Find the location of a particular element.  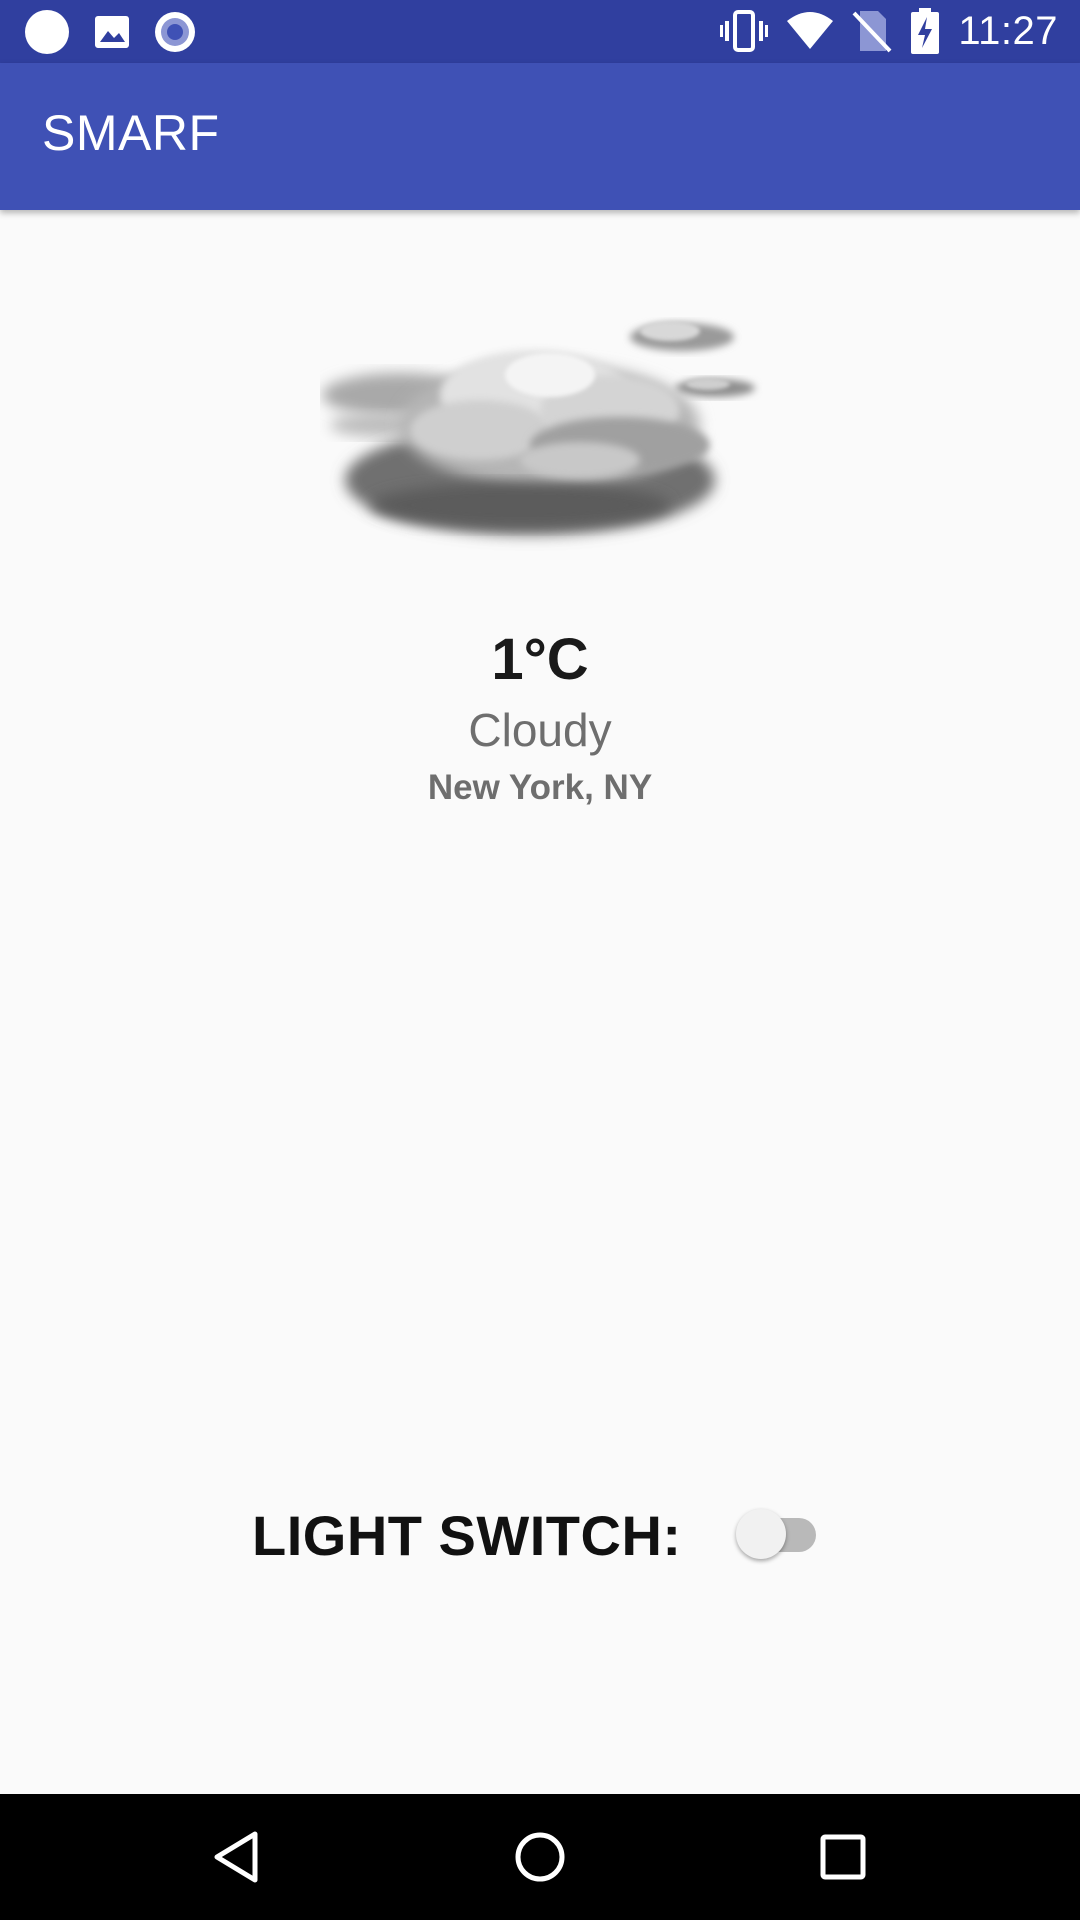

temperature-text: 1°C is located at coordinates (540, 659).